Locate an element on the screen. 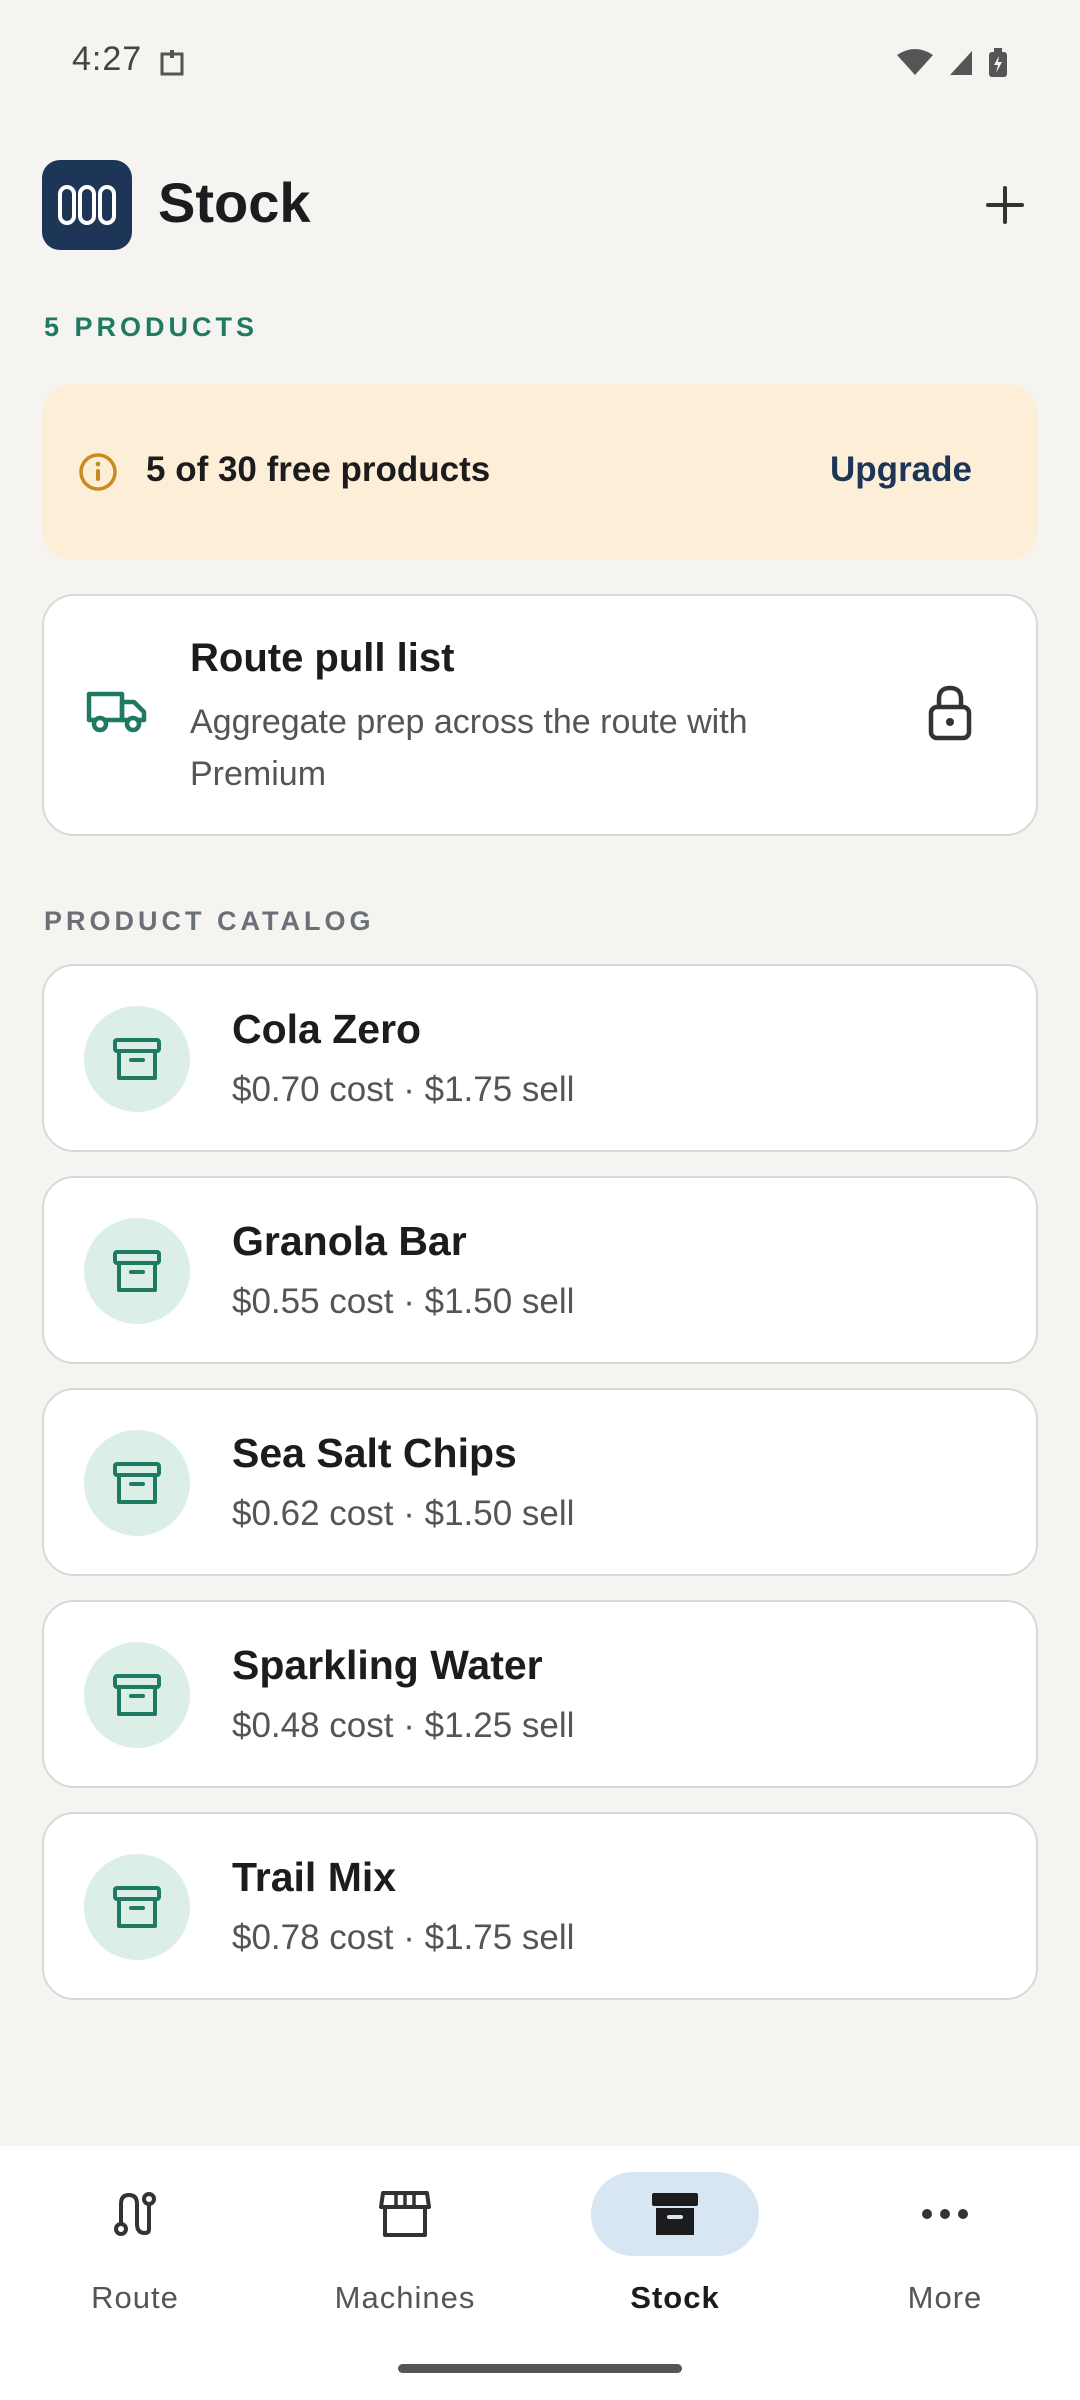  status-time: 4:27 is located at coordinates (107, 59).